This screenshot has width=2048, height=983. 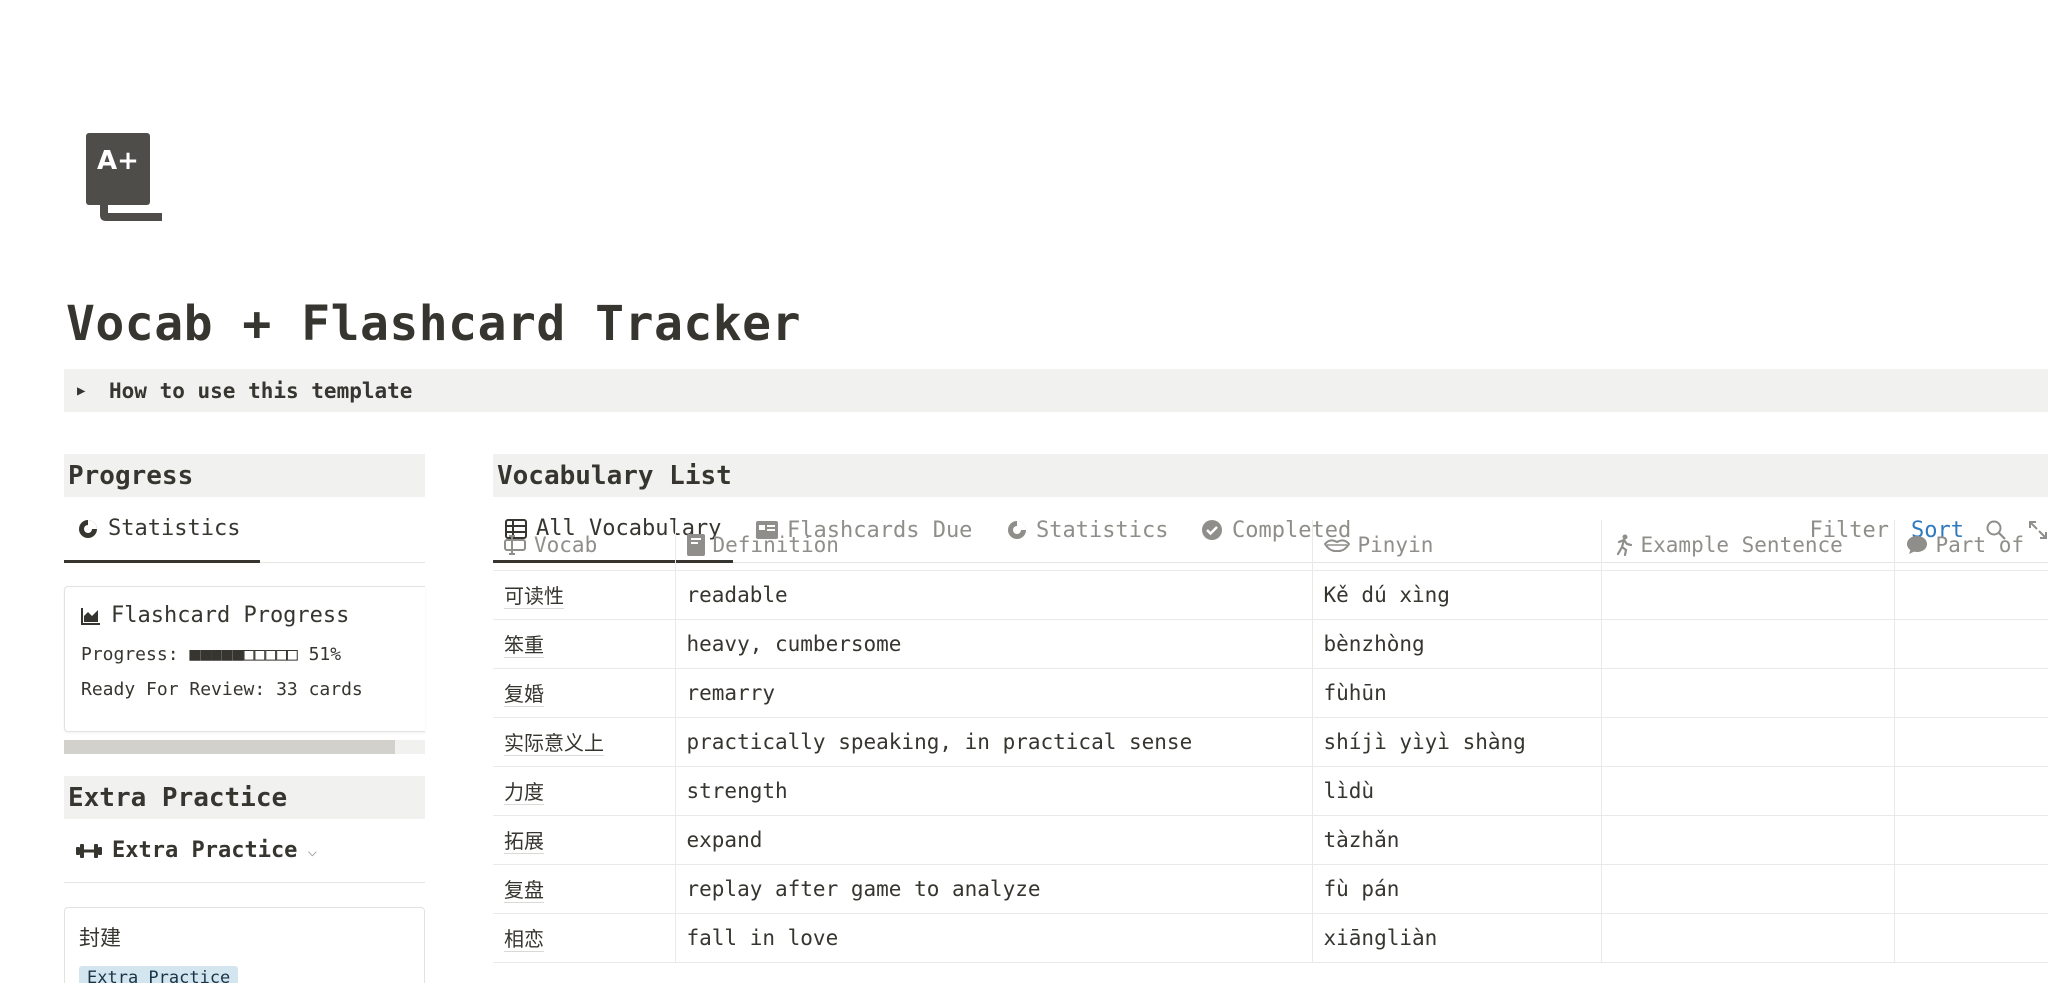 What do you see at coordinates (118, 161) in the screenshot?
I see `svg-text: A+` at bounding box center [118, 161].